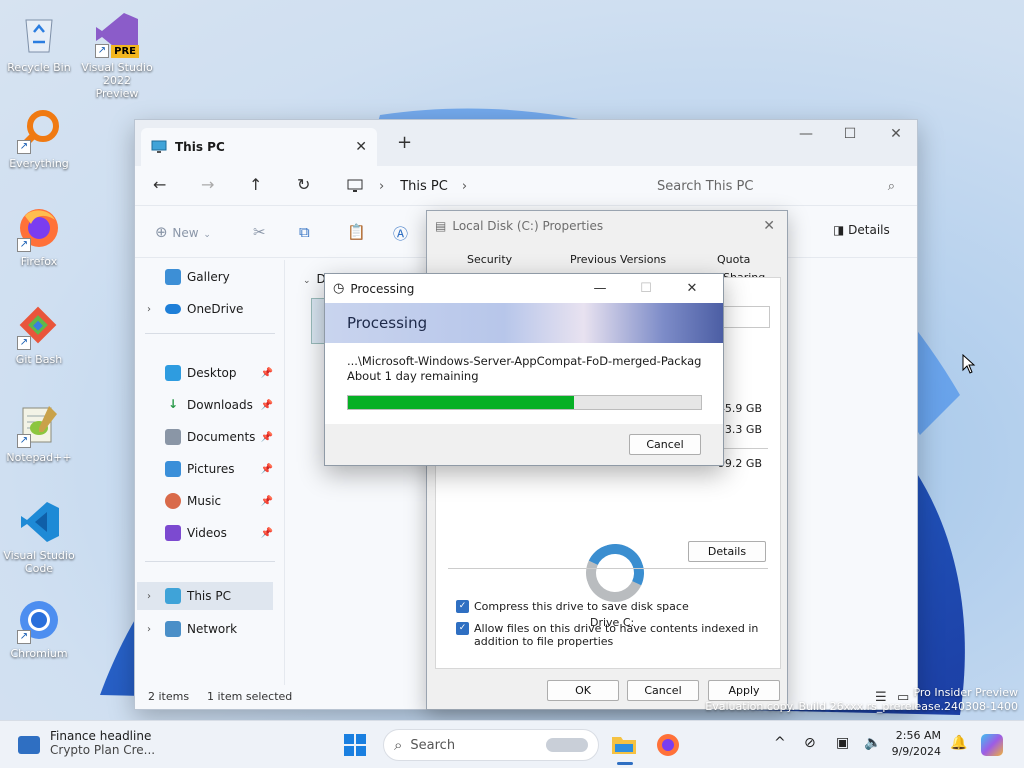 The height and width of the screenshot is (768, 1024). Describe the element at coordinates (39, 236) in the screenshot. I see `desktop-icon-firefox: ↗ Firefox` at that location.